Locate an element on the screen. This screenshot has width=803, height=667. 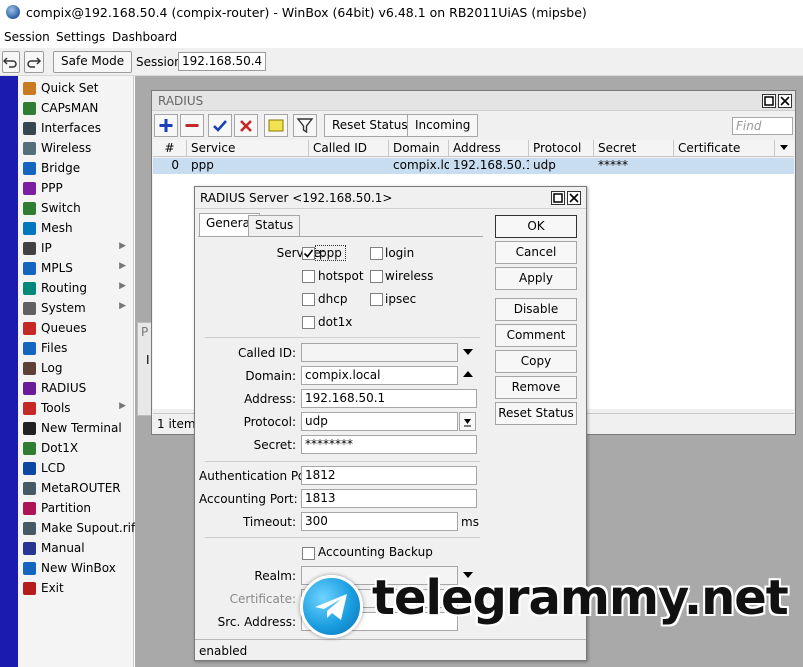
comment-icon is located at coordinates (276, 125).